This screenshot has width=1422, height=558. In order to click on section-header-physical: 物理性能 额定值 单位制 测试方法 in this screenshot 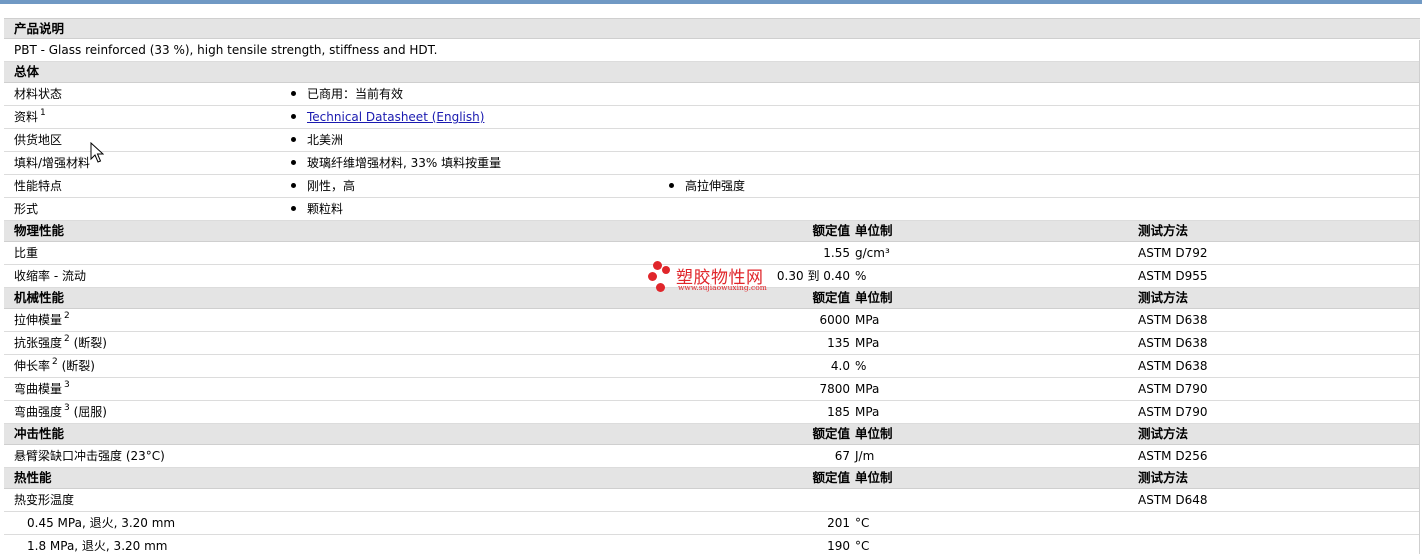, I will do `click(712, 231)`.